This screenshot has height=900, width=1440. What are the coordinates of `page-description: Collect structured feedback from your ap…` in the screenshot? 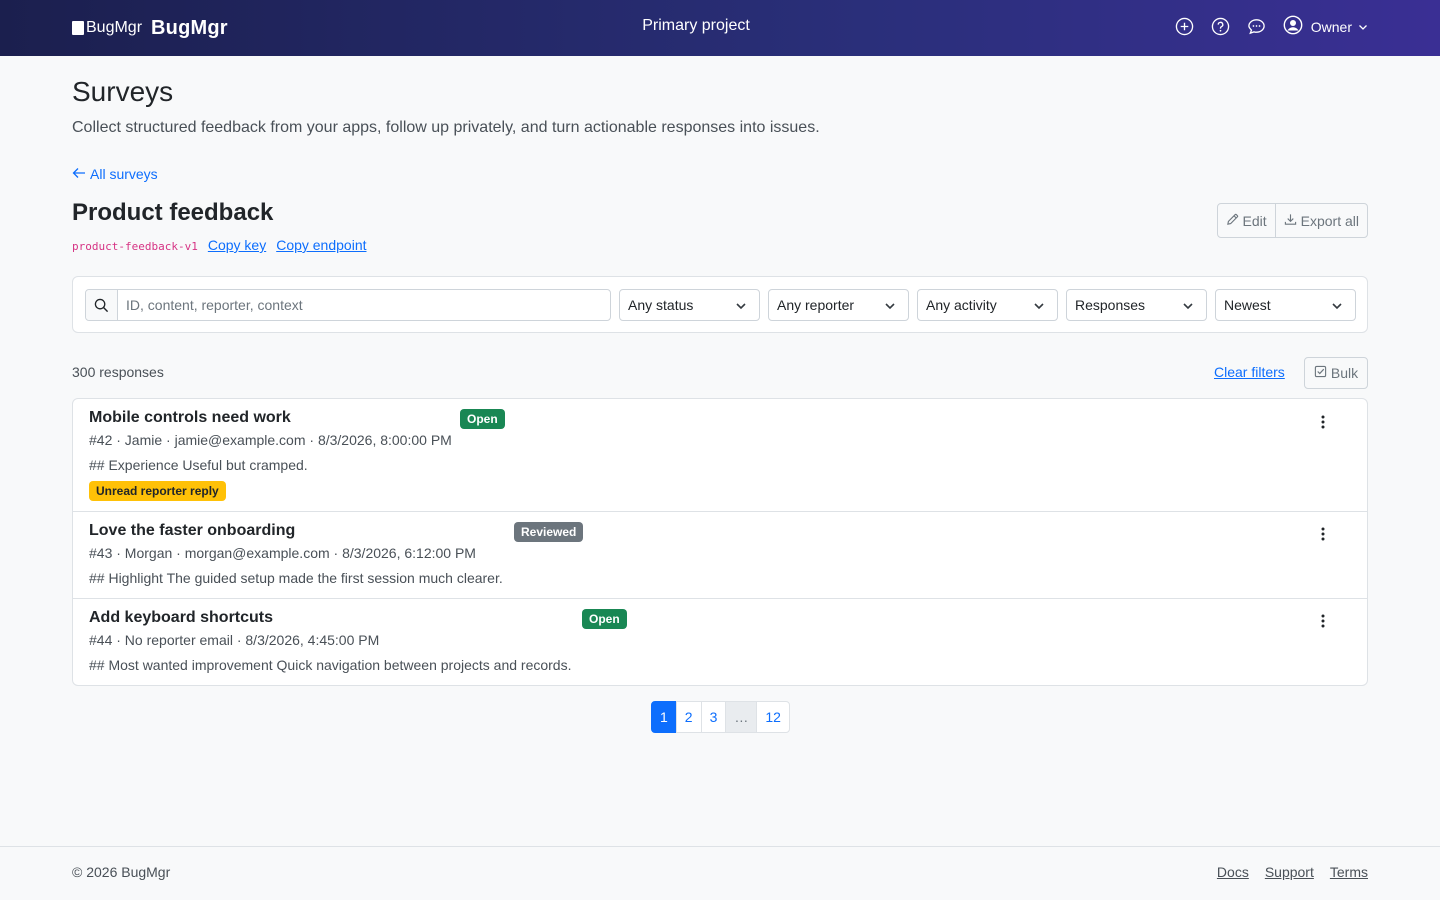 It's located at (446, 127).